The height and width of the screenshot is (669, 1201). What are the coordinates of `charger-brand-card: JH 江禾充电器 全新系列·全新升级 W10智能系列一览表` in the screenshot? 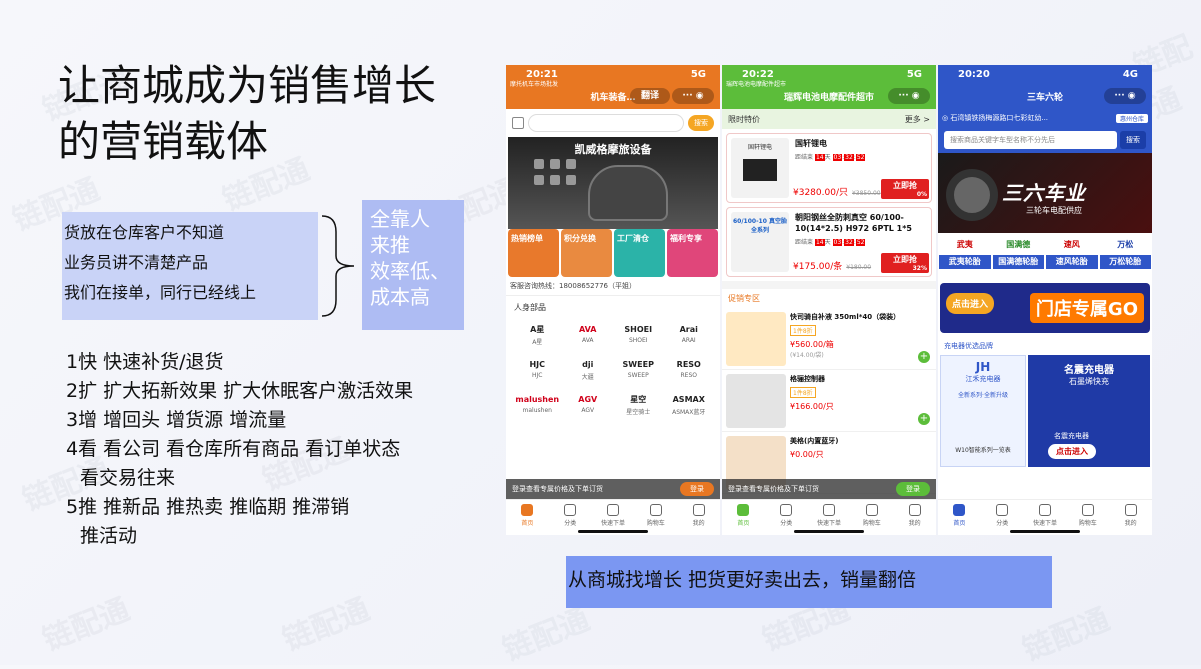 It's located at (983, 411).